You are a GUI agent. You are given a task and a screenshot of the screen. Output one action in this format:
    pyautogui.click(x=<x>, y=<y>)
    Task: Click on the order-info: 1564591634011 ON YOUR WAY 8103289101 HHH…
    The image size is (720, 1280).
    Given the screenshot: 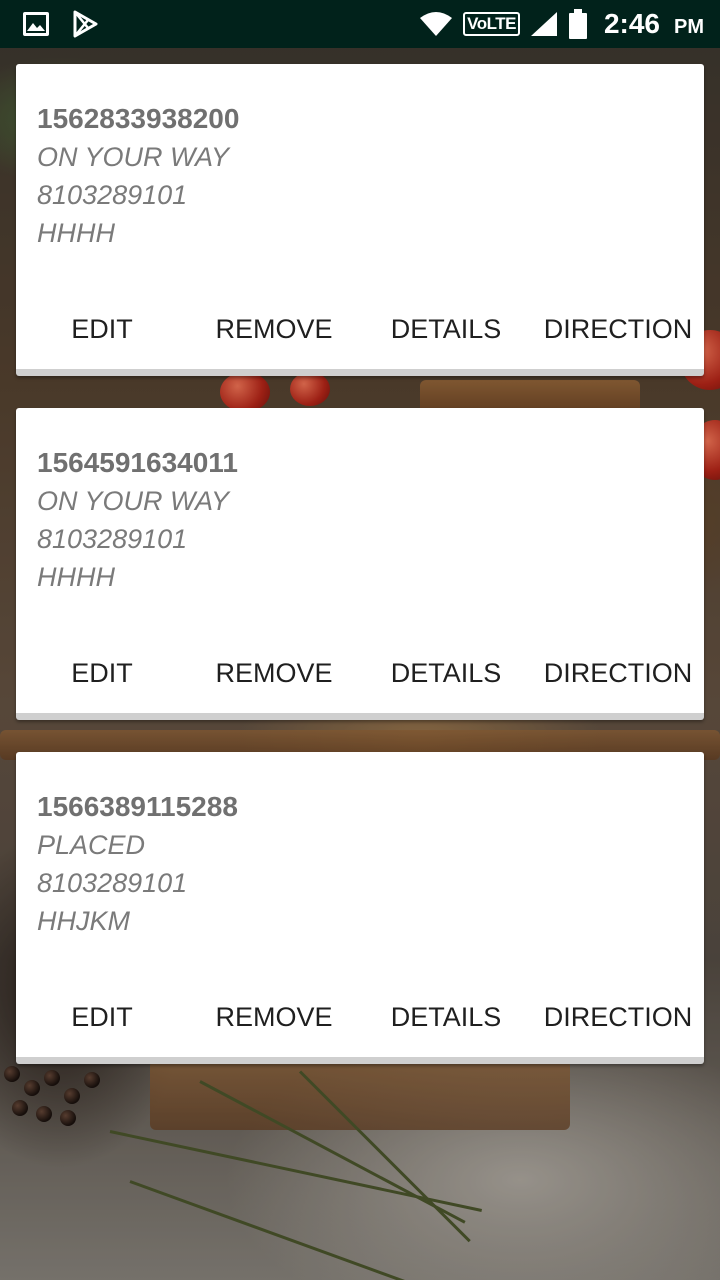 What is the action you would take?
    pyautogui.click(x=137, y=520)
    